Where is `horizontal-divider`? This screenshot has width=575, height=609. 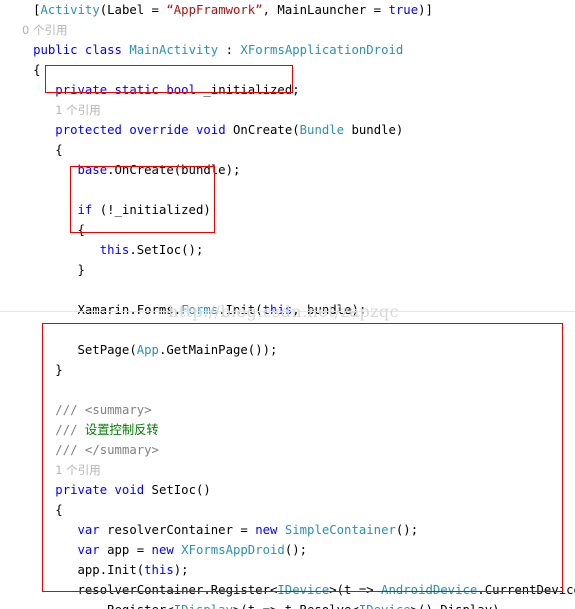
horizontal-divider is located at coordinates (287, 311).